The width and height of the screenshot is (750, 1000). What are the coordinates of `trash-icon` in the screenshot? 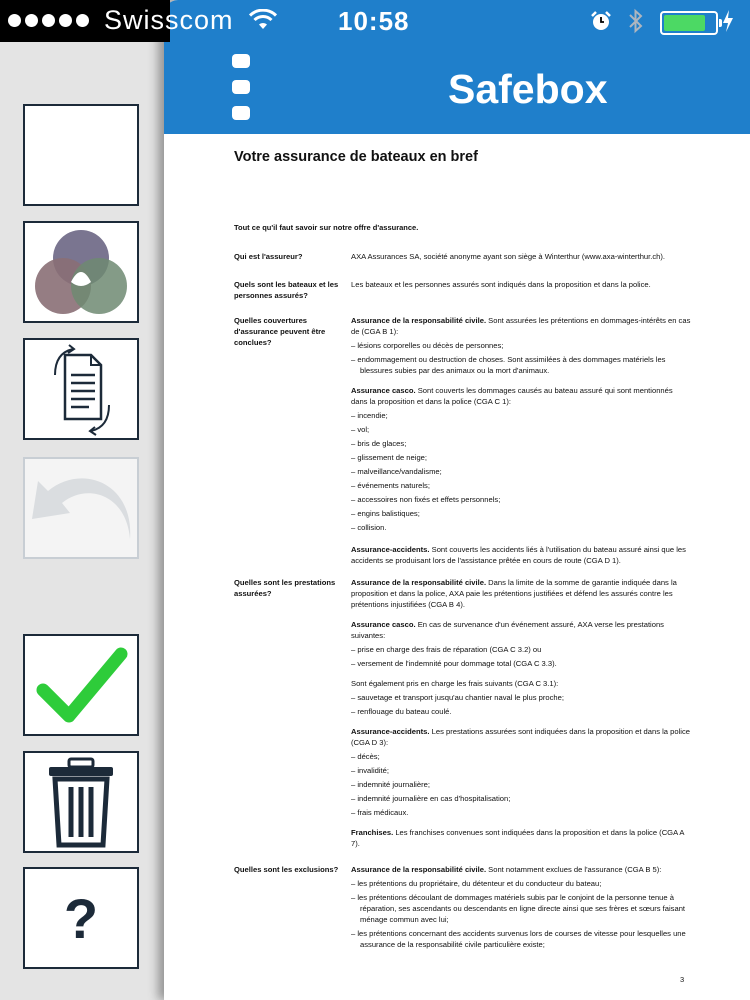 It's located at (81, 802).